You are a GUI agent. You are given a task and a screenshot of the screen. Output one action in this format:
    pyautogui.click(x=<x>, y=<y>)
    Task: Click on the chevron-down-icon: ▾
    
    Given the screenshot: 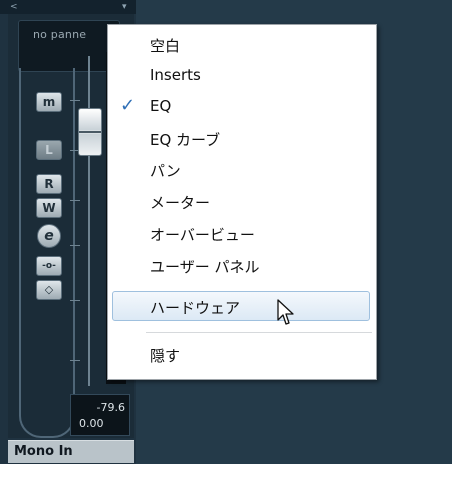 What is the action you would take?
    pyautogui.click(x=124, y=7)
    